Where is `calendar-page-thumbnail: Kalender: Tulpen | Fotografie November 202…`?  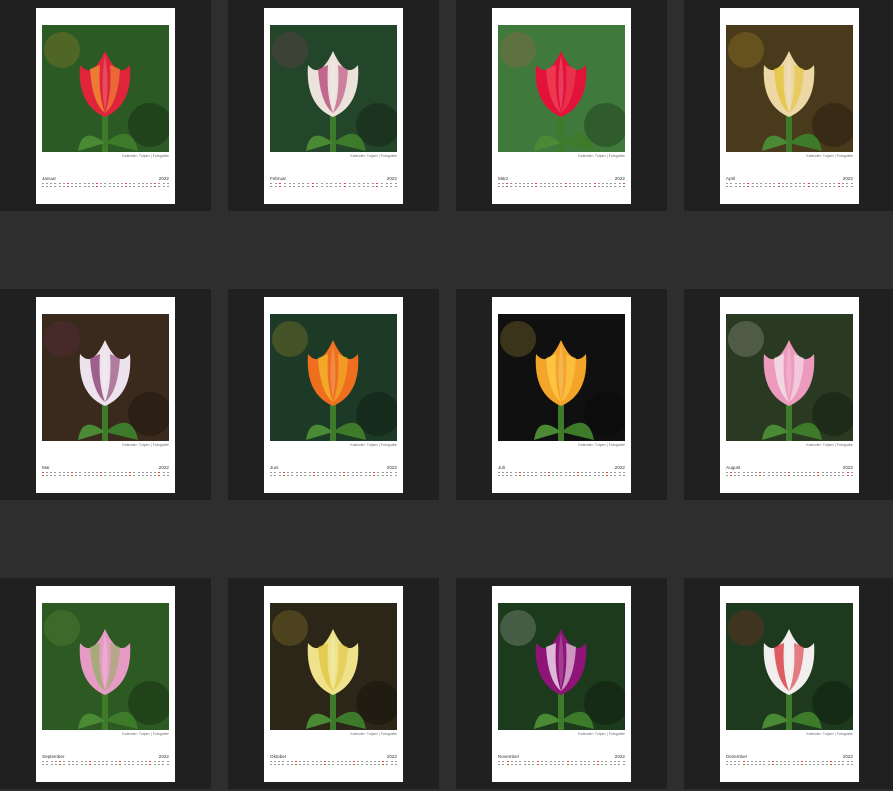
calendar-page-thumbnail: Kalender: Tulpen | Fotografie November 202… is located at coordinates (561, 683).